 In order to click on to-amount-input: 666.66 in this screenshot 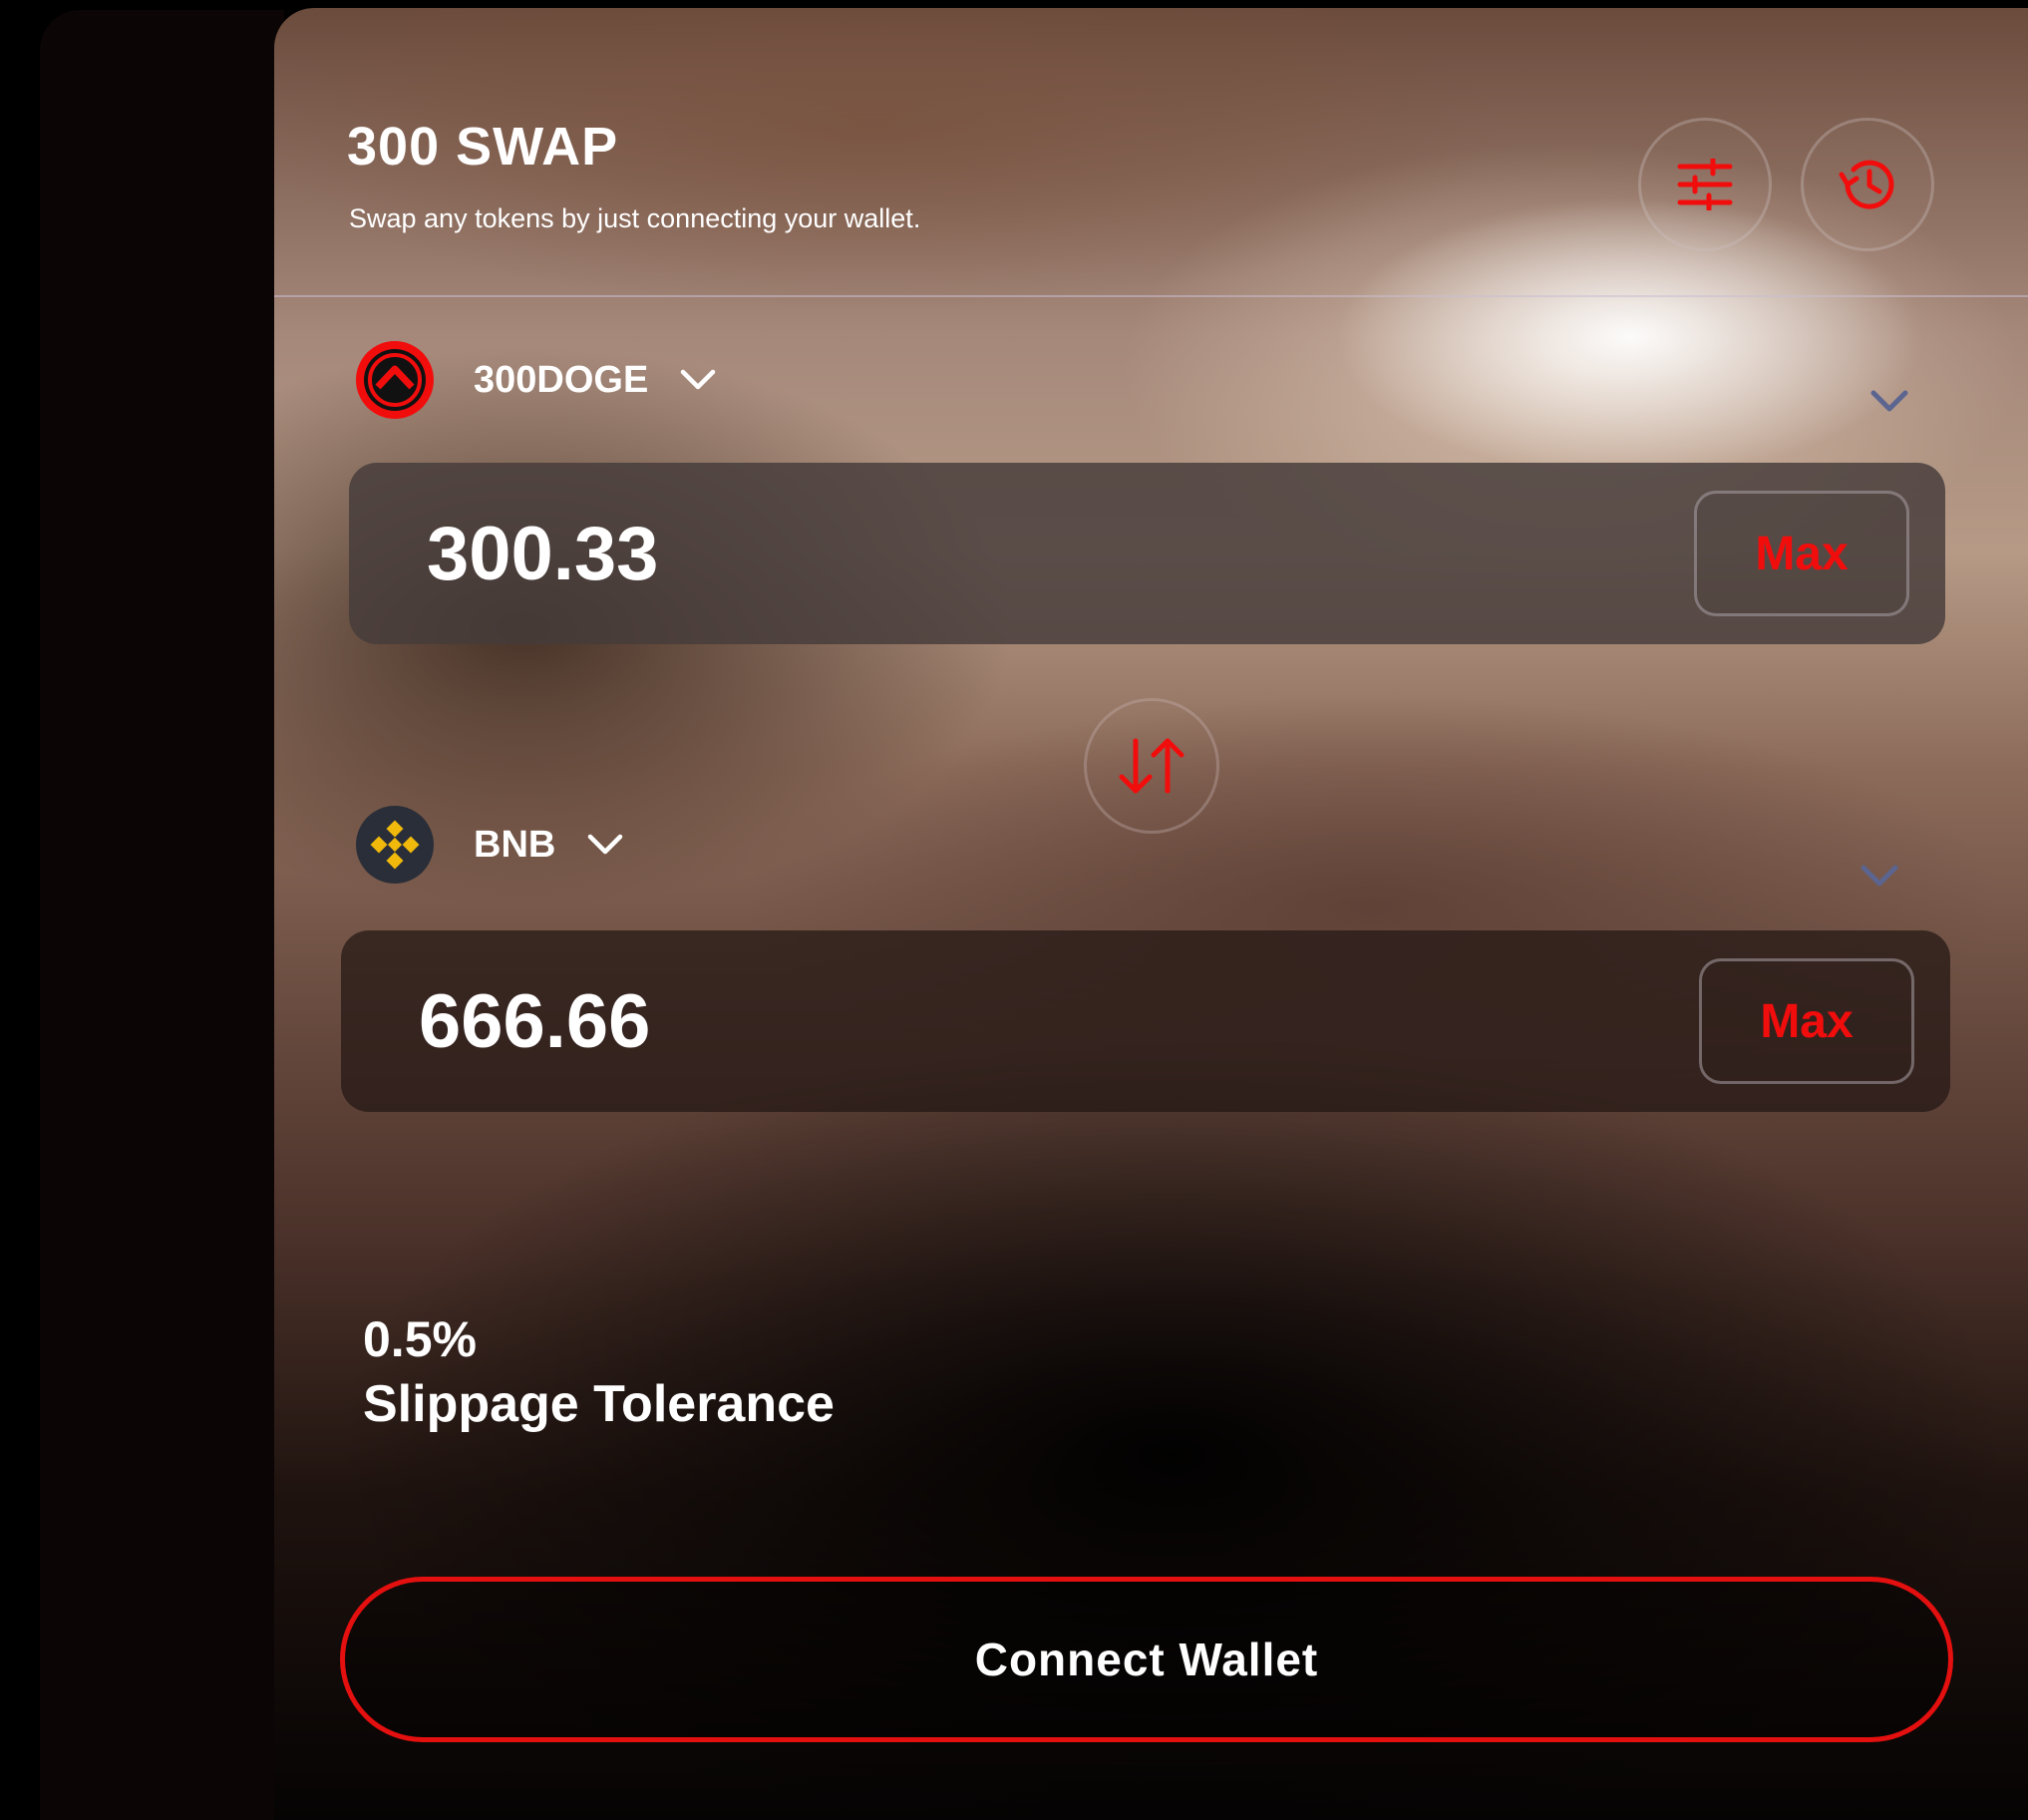, I will do `click(534, 1022)`.